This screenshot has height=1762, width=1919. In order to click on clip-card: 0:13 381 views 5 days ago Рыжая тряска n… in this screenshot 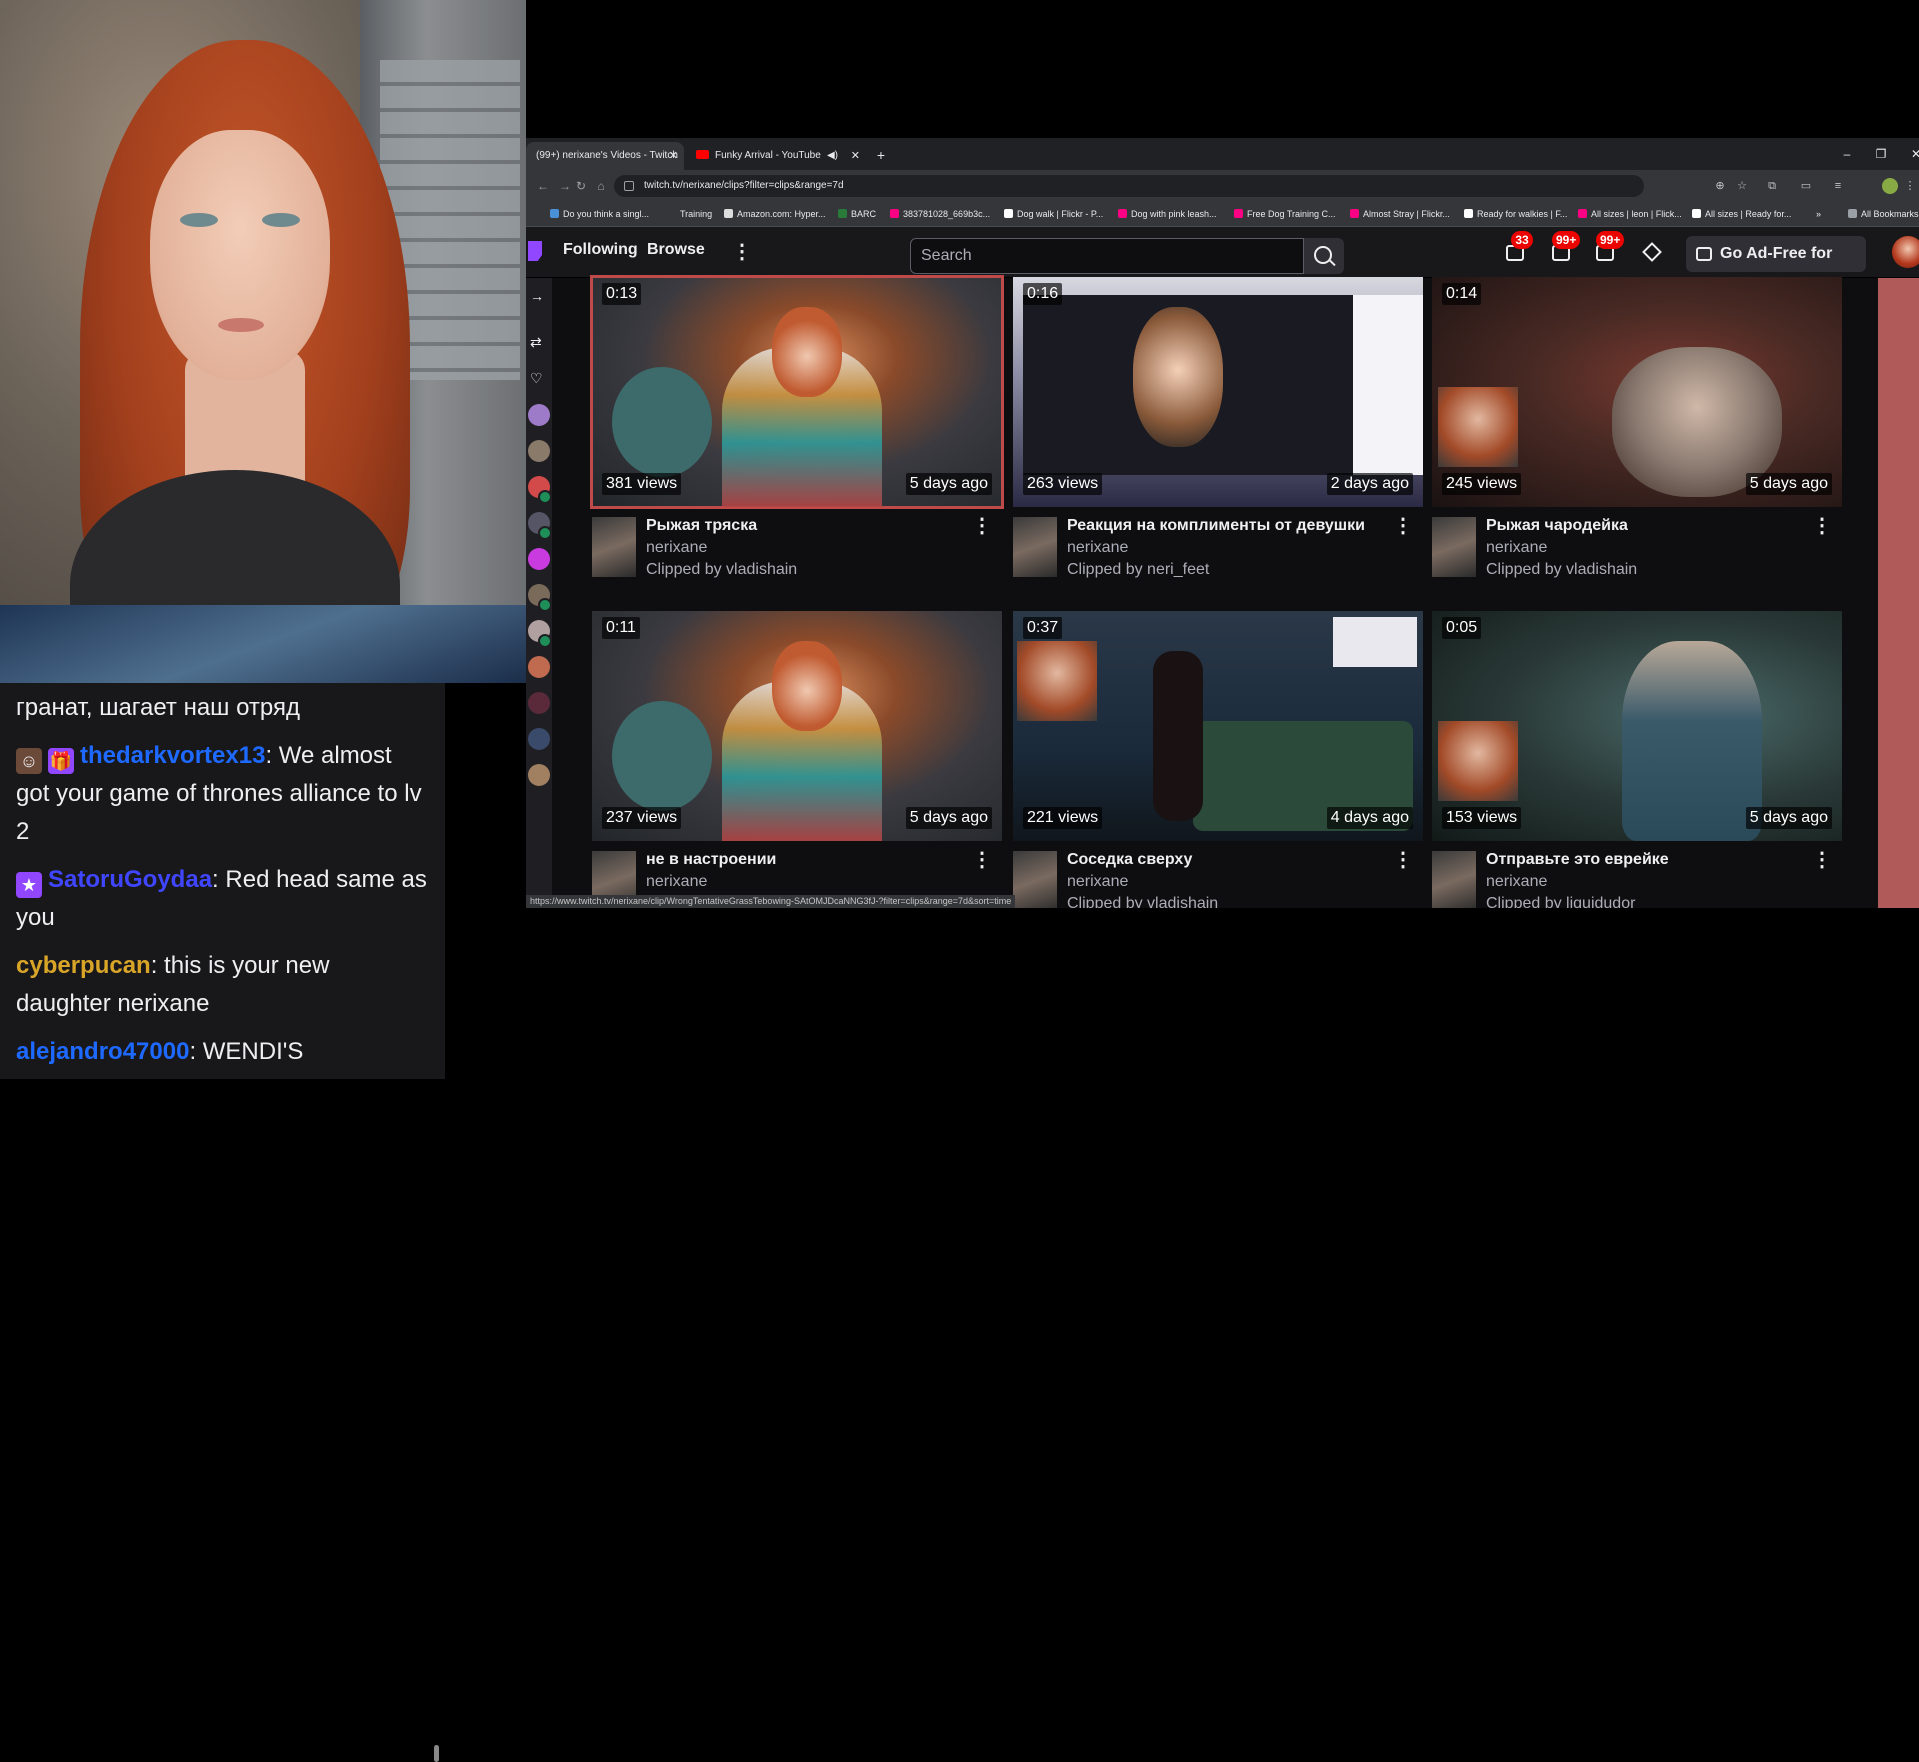, I will do `click(797, 427)`.